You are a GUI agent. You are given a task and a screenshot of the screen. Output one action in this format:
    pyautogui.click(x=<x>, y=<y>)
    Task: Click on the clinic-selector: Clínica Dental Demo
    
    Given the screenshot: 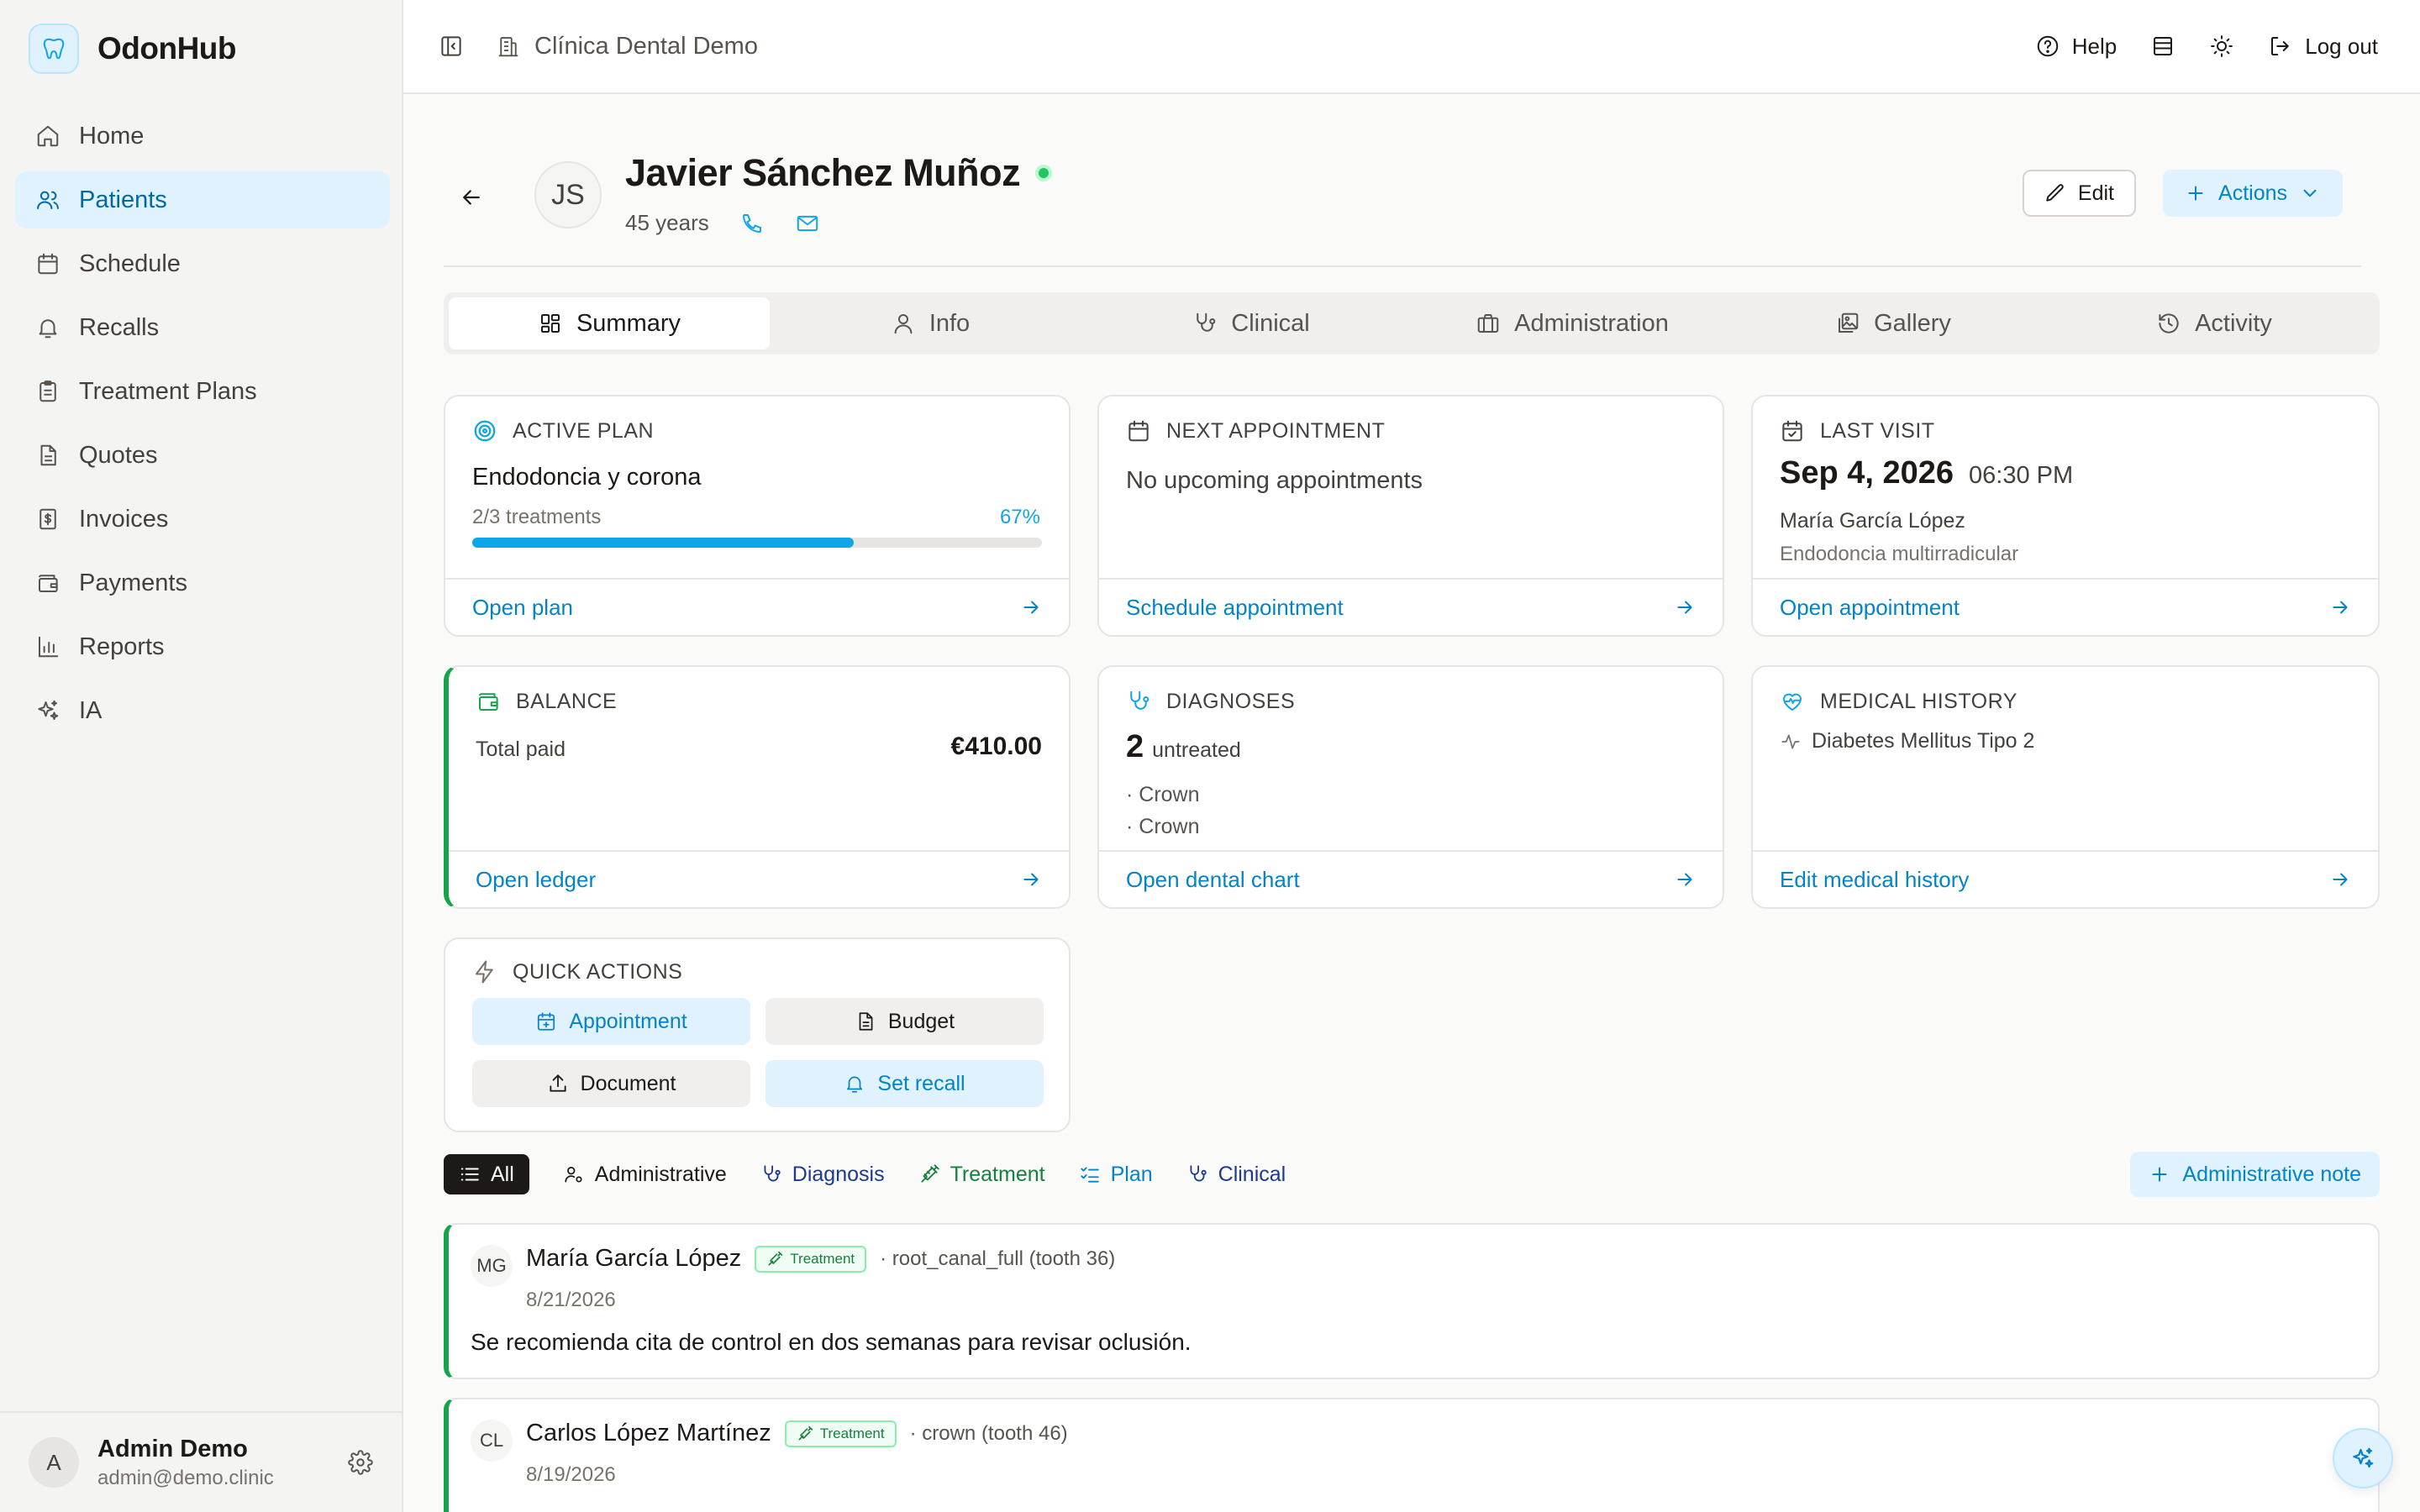 What is the action you would take?
    pyautogui.click(x=627, y=46)
    